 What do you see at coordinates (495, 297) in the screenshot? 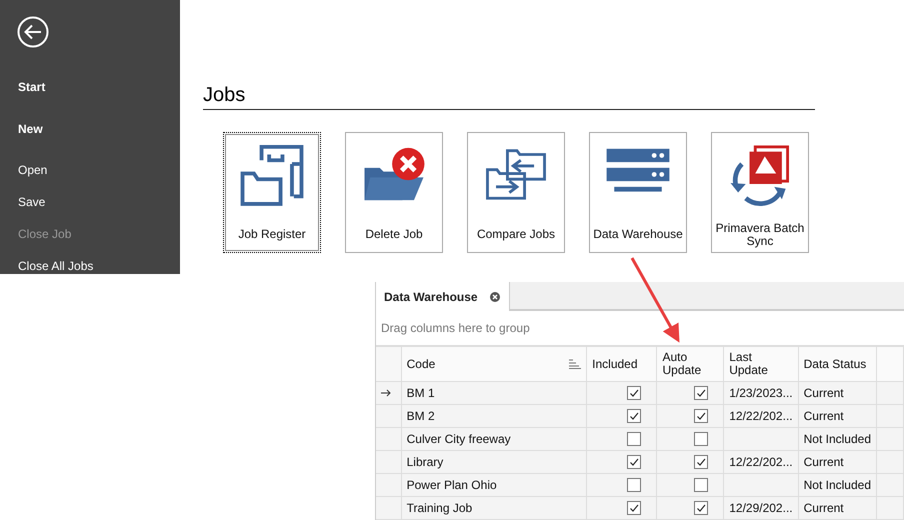
I see `close-icon` at bounding box center [495, 297].